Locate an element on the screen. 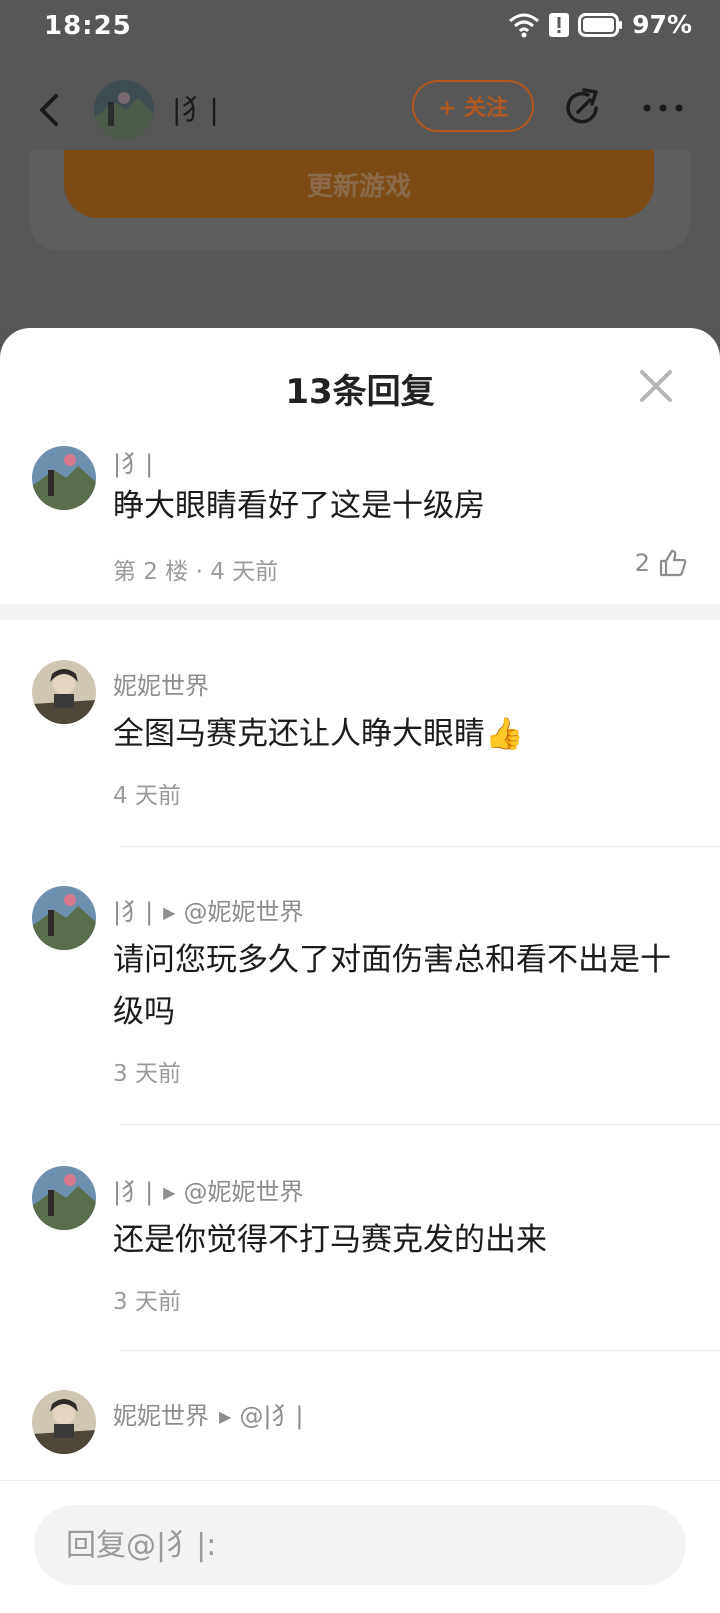 This screenshot has width=720, height=1613. back-arrow-icon is located at coordinates (50, 110).